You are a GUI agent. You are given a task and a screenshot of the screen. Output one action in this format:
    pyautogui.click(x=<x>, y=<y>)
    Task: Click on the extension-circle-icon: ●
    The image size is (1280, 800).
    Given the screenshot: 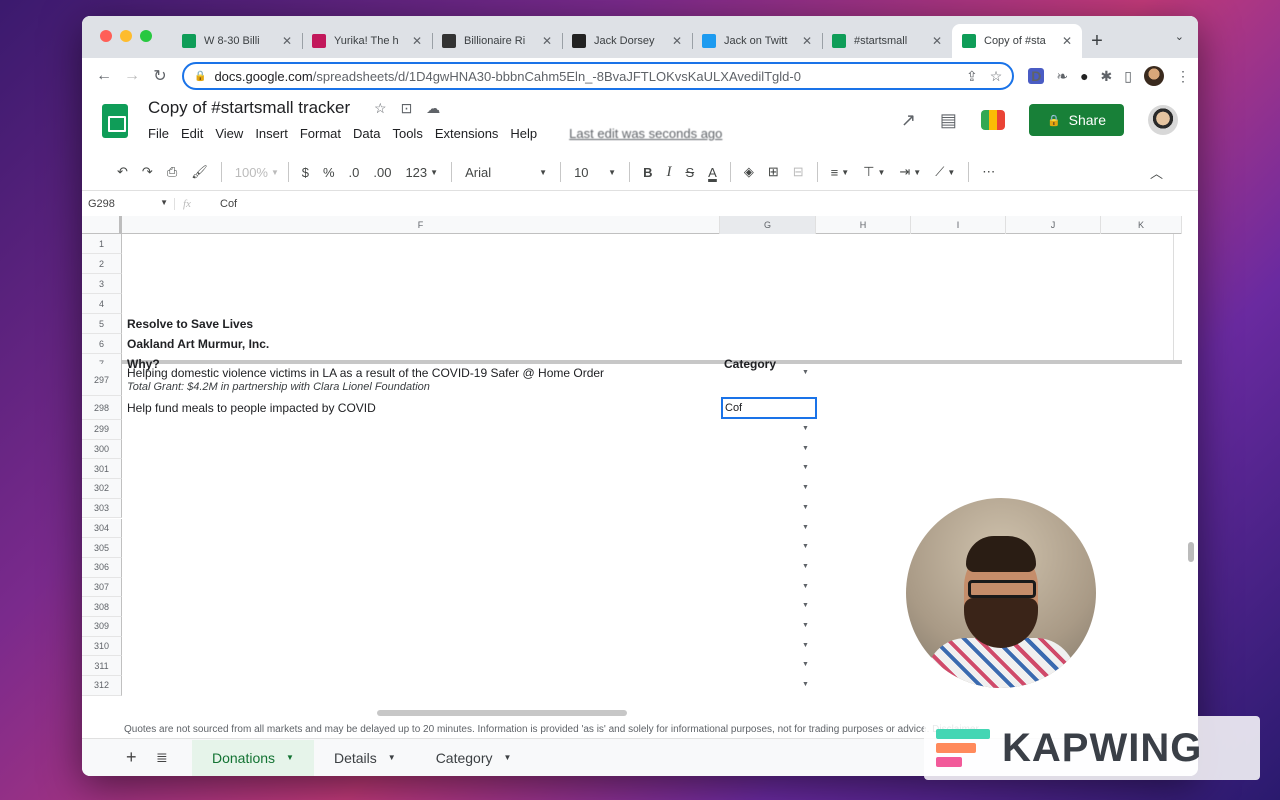 What is the action you would take?
    pyautogui.click(x=1084, y=76)
    